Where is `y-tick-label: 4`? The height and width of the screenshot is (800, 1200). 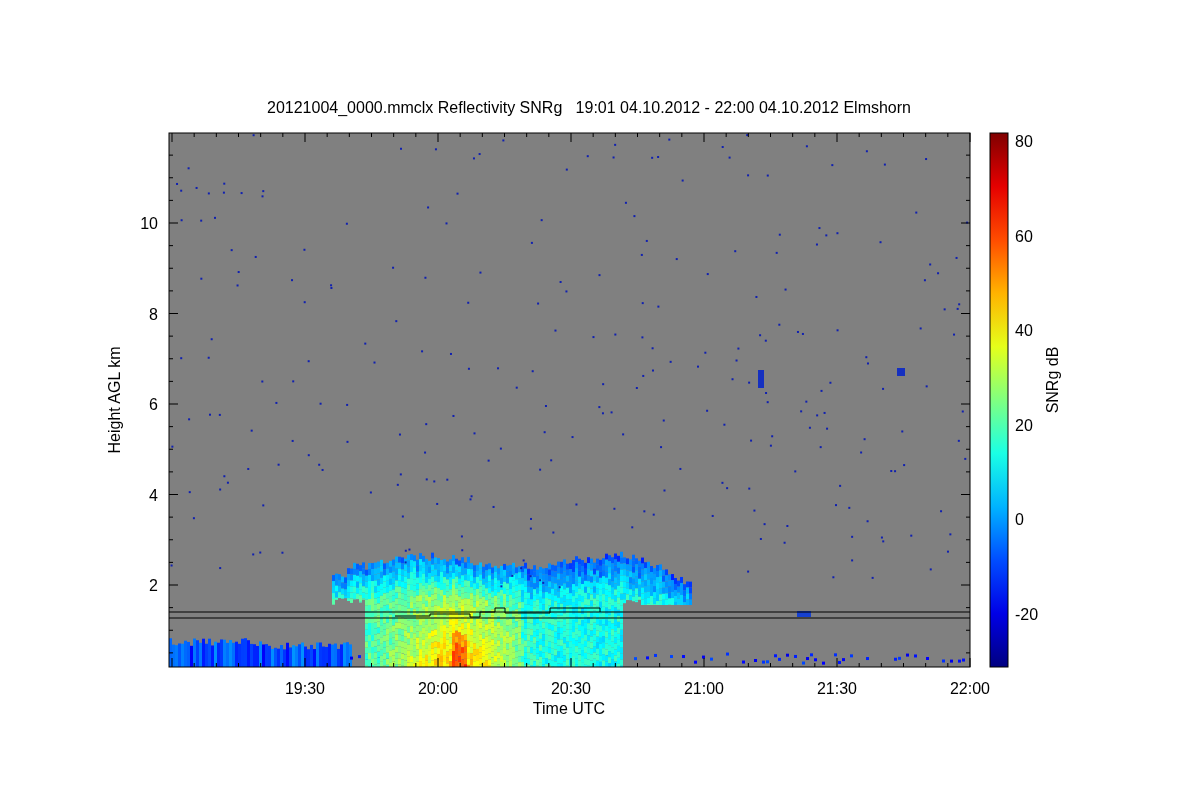 y-tick-label: 4 is located at coordinates (153, 495).